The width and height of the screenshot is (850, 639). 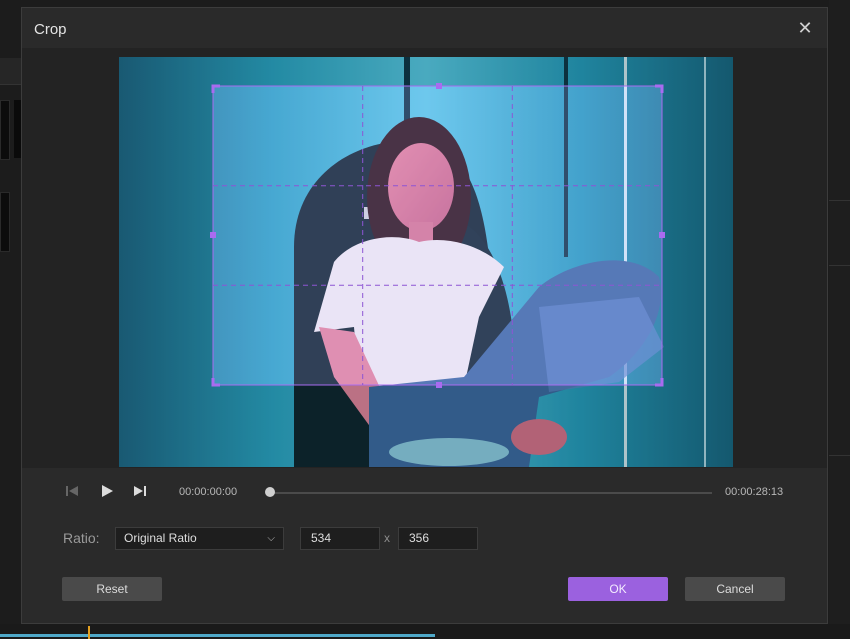 What do you see at coordinates (11, 71) in the screenshot?
I see `bg-panel-strip` at bounding box center [11, 71].